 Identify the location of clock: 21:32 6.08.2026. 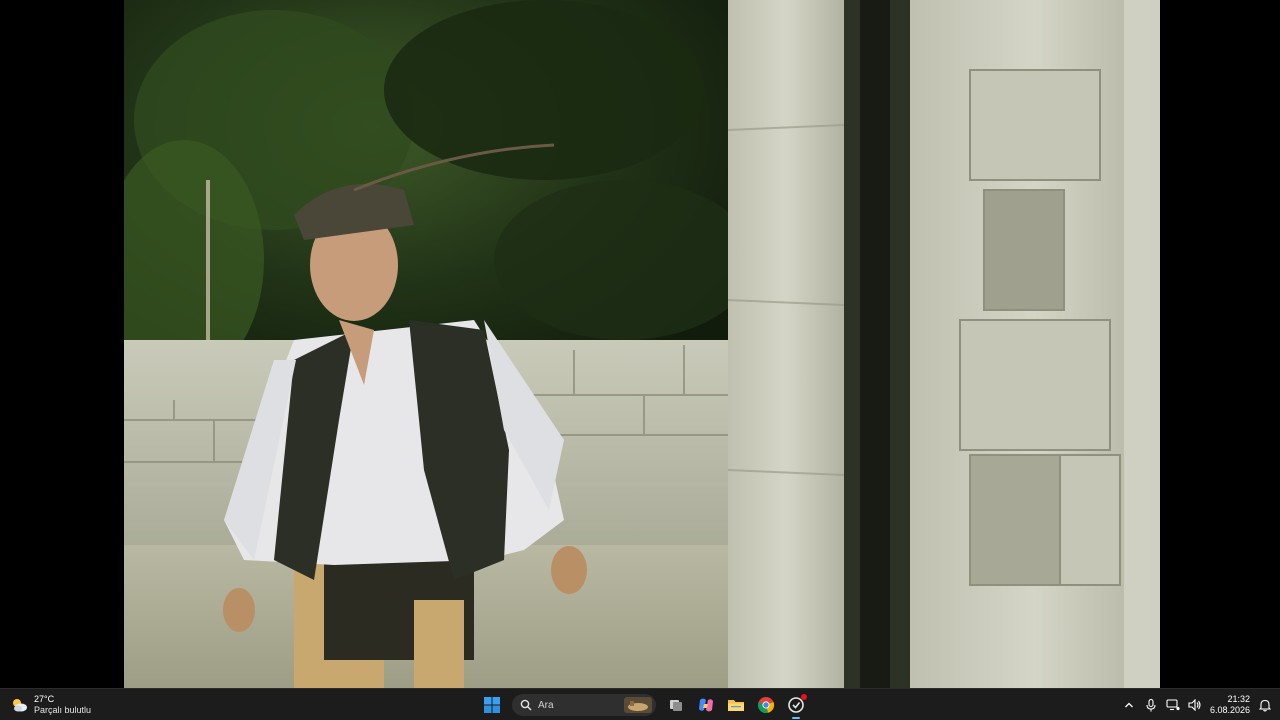
(1230, 705).